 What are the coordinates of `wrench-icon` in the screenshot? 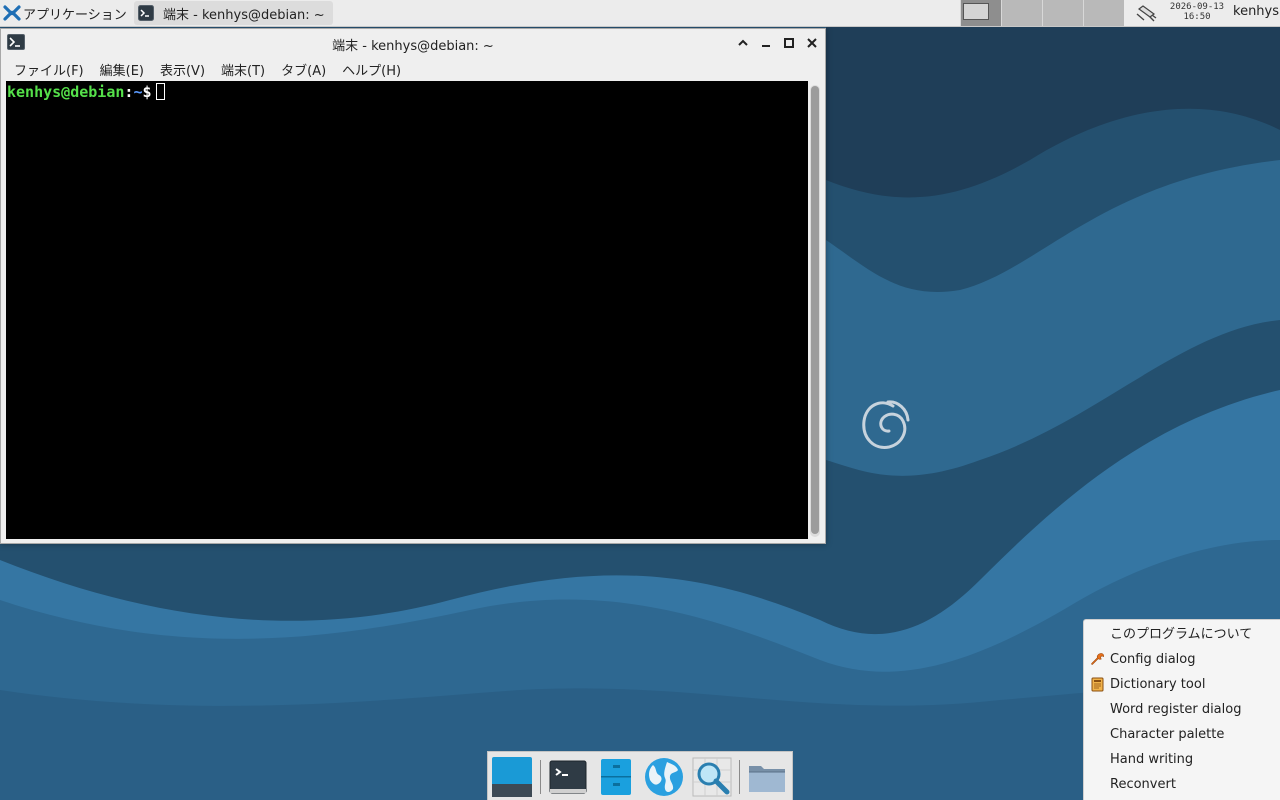 It's located at (1098, 659).